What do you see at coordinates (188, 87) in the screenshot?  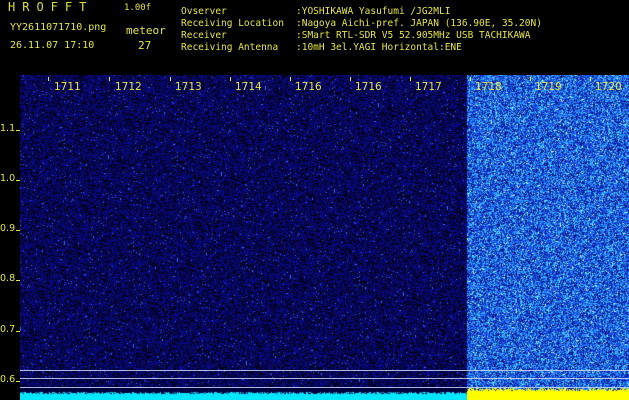 I see `xtick-label: 1713` at bounding box center [188, 87].